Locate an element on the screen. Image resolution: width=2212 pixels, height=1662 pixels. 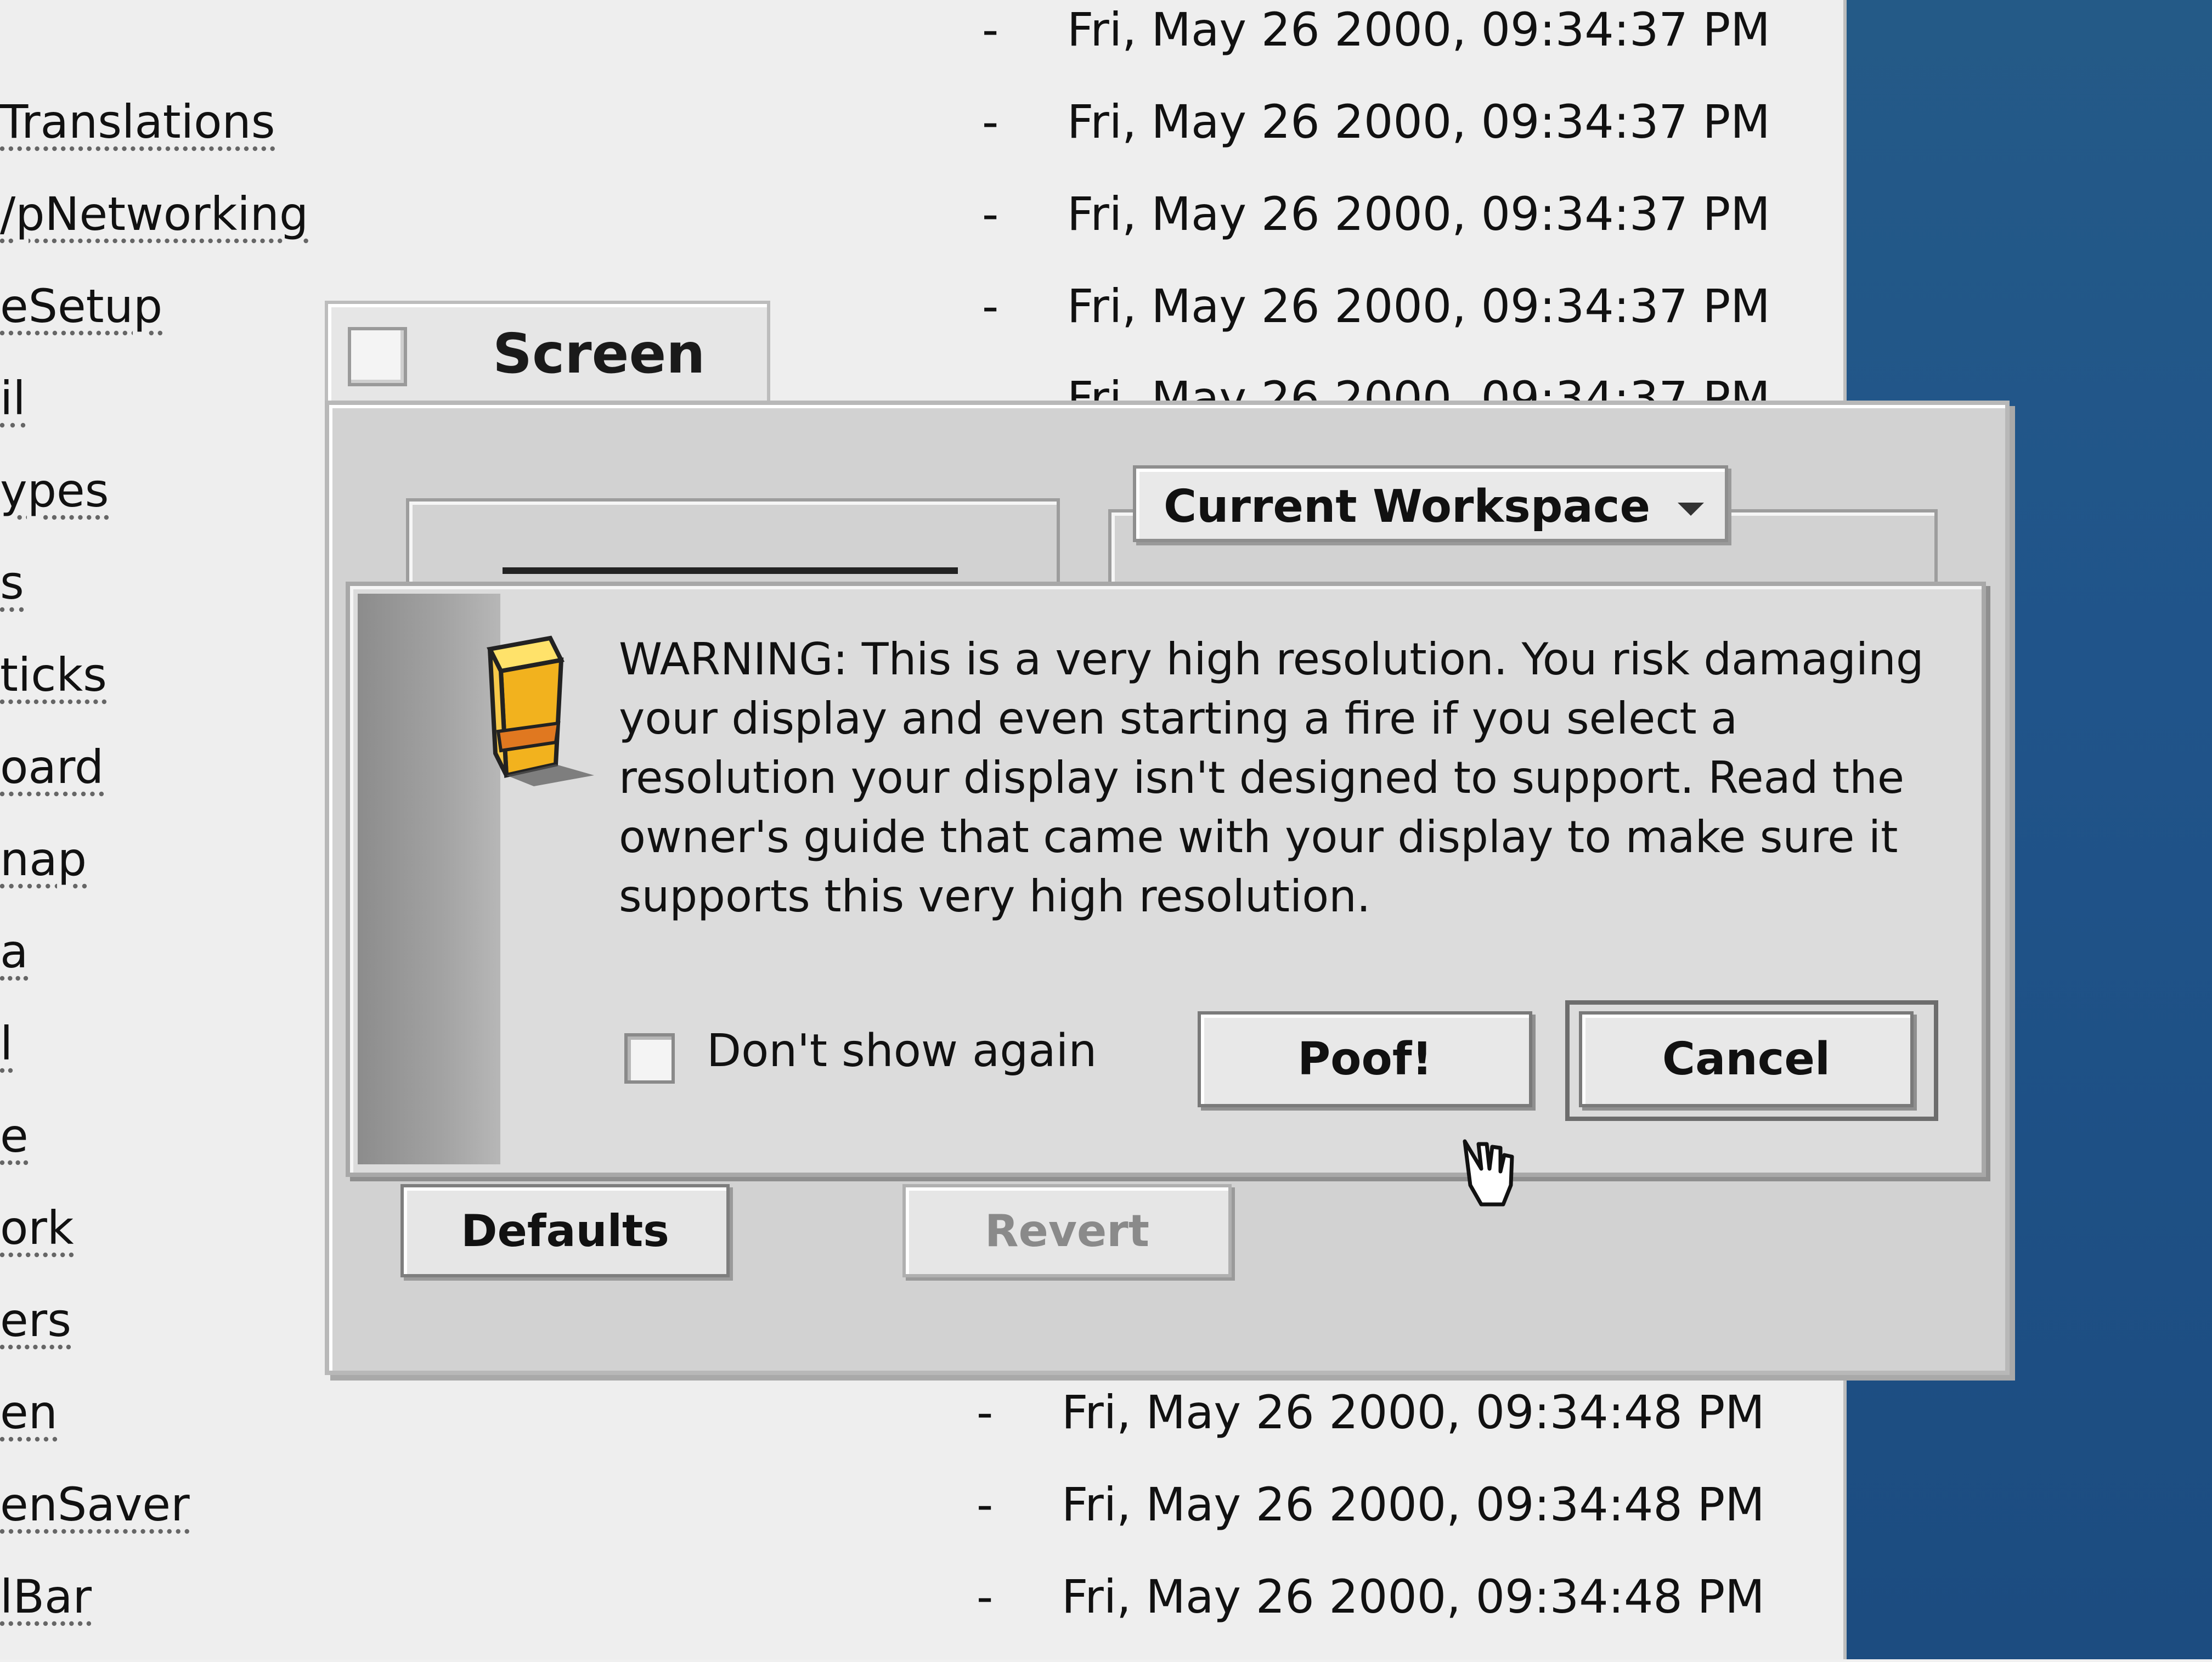
file-list-row: eSetup - Fri, May 26 2000, 09:34:37 PM is located at coordinates (905, 325).